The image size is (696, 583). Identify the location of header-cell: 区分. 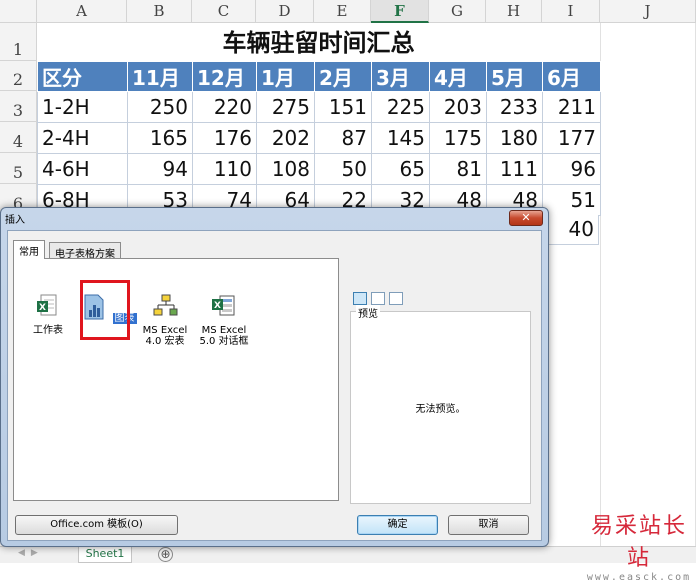
(82, 76).